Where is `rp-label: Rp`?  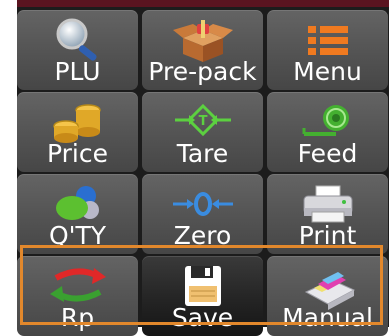
rp-label: Rp is located at coordinates (77, 317).